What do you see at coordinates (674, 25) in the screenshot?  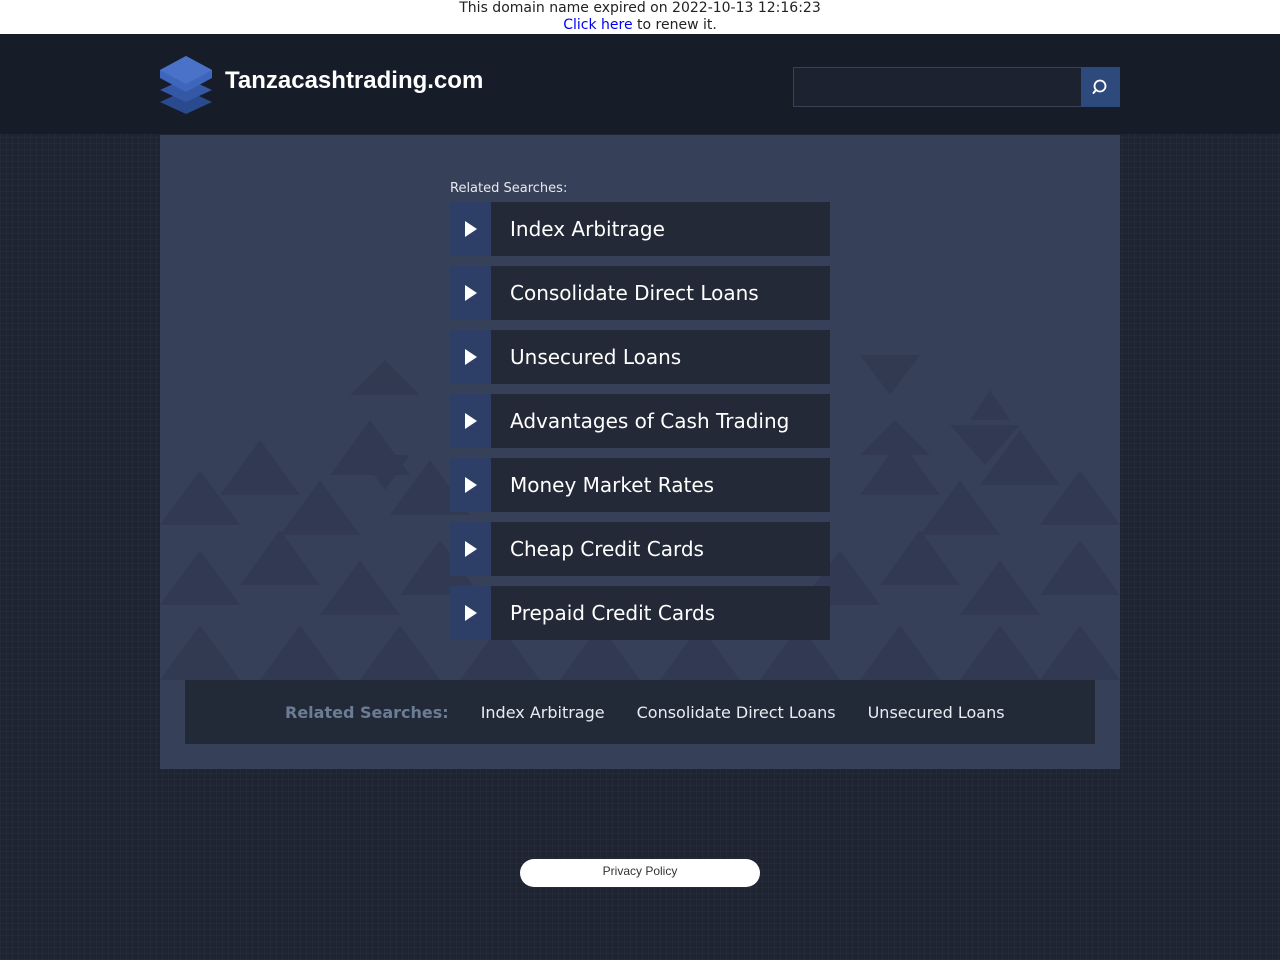 I see `renew-suffix: to renew it.` at bounding box center [674, 25].